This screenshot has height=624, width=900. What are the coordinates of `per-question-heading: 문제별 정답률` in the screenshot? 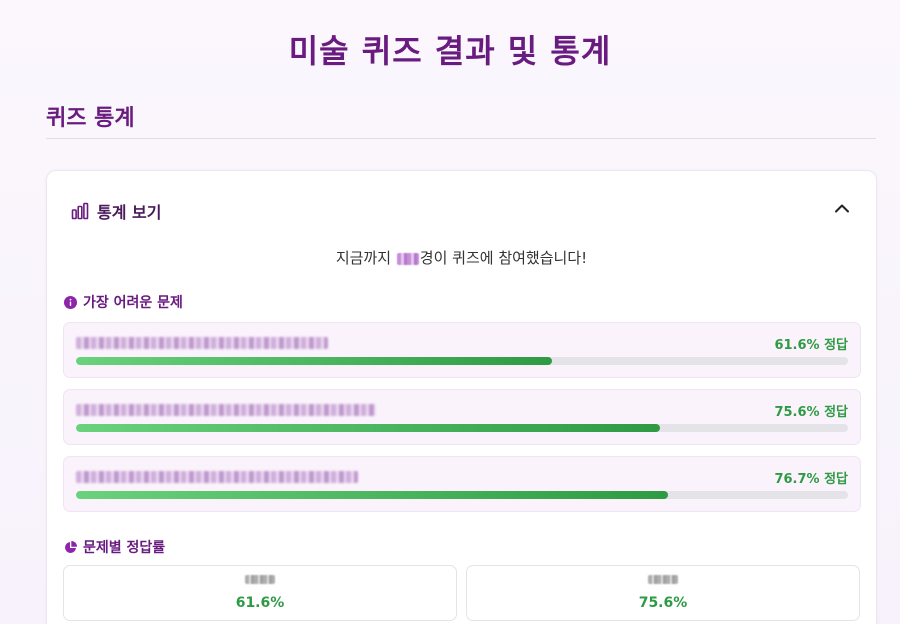 It's located at (114, 547).